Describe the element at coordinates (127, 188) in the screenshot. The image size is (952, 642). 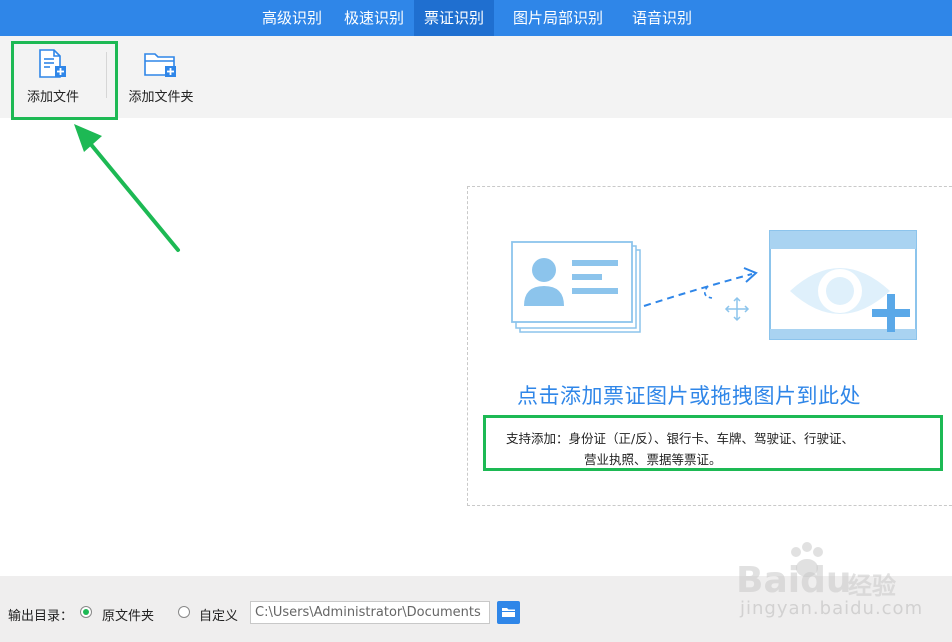
I see `annotation-arrow` at that location.